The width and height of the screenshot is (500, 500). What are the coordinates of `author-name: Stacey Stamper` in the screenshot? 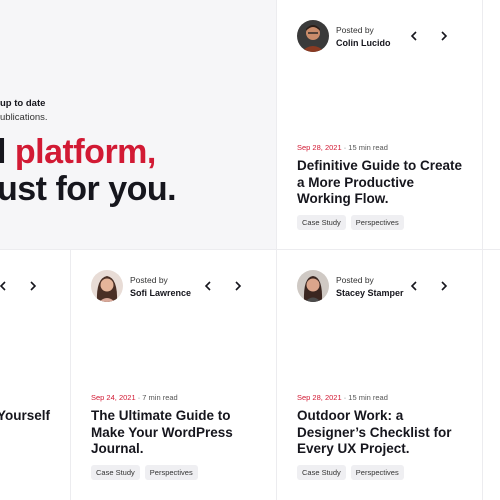 It's located at (370, 293).